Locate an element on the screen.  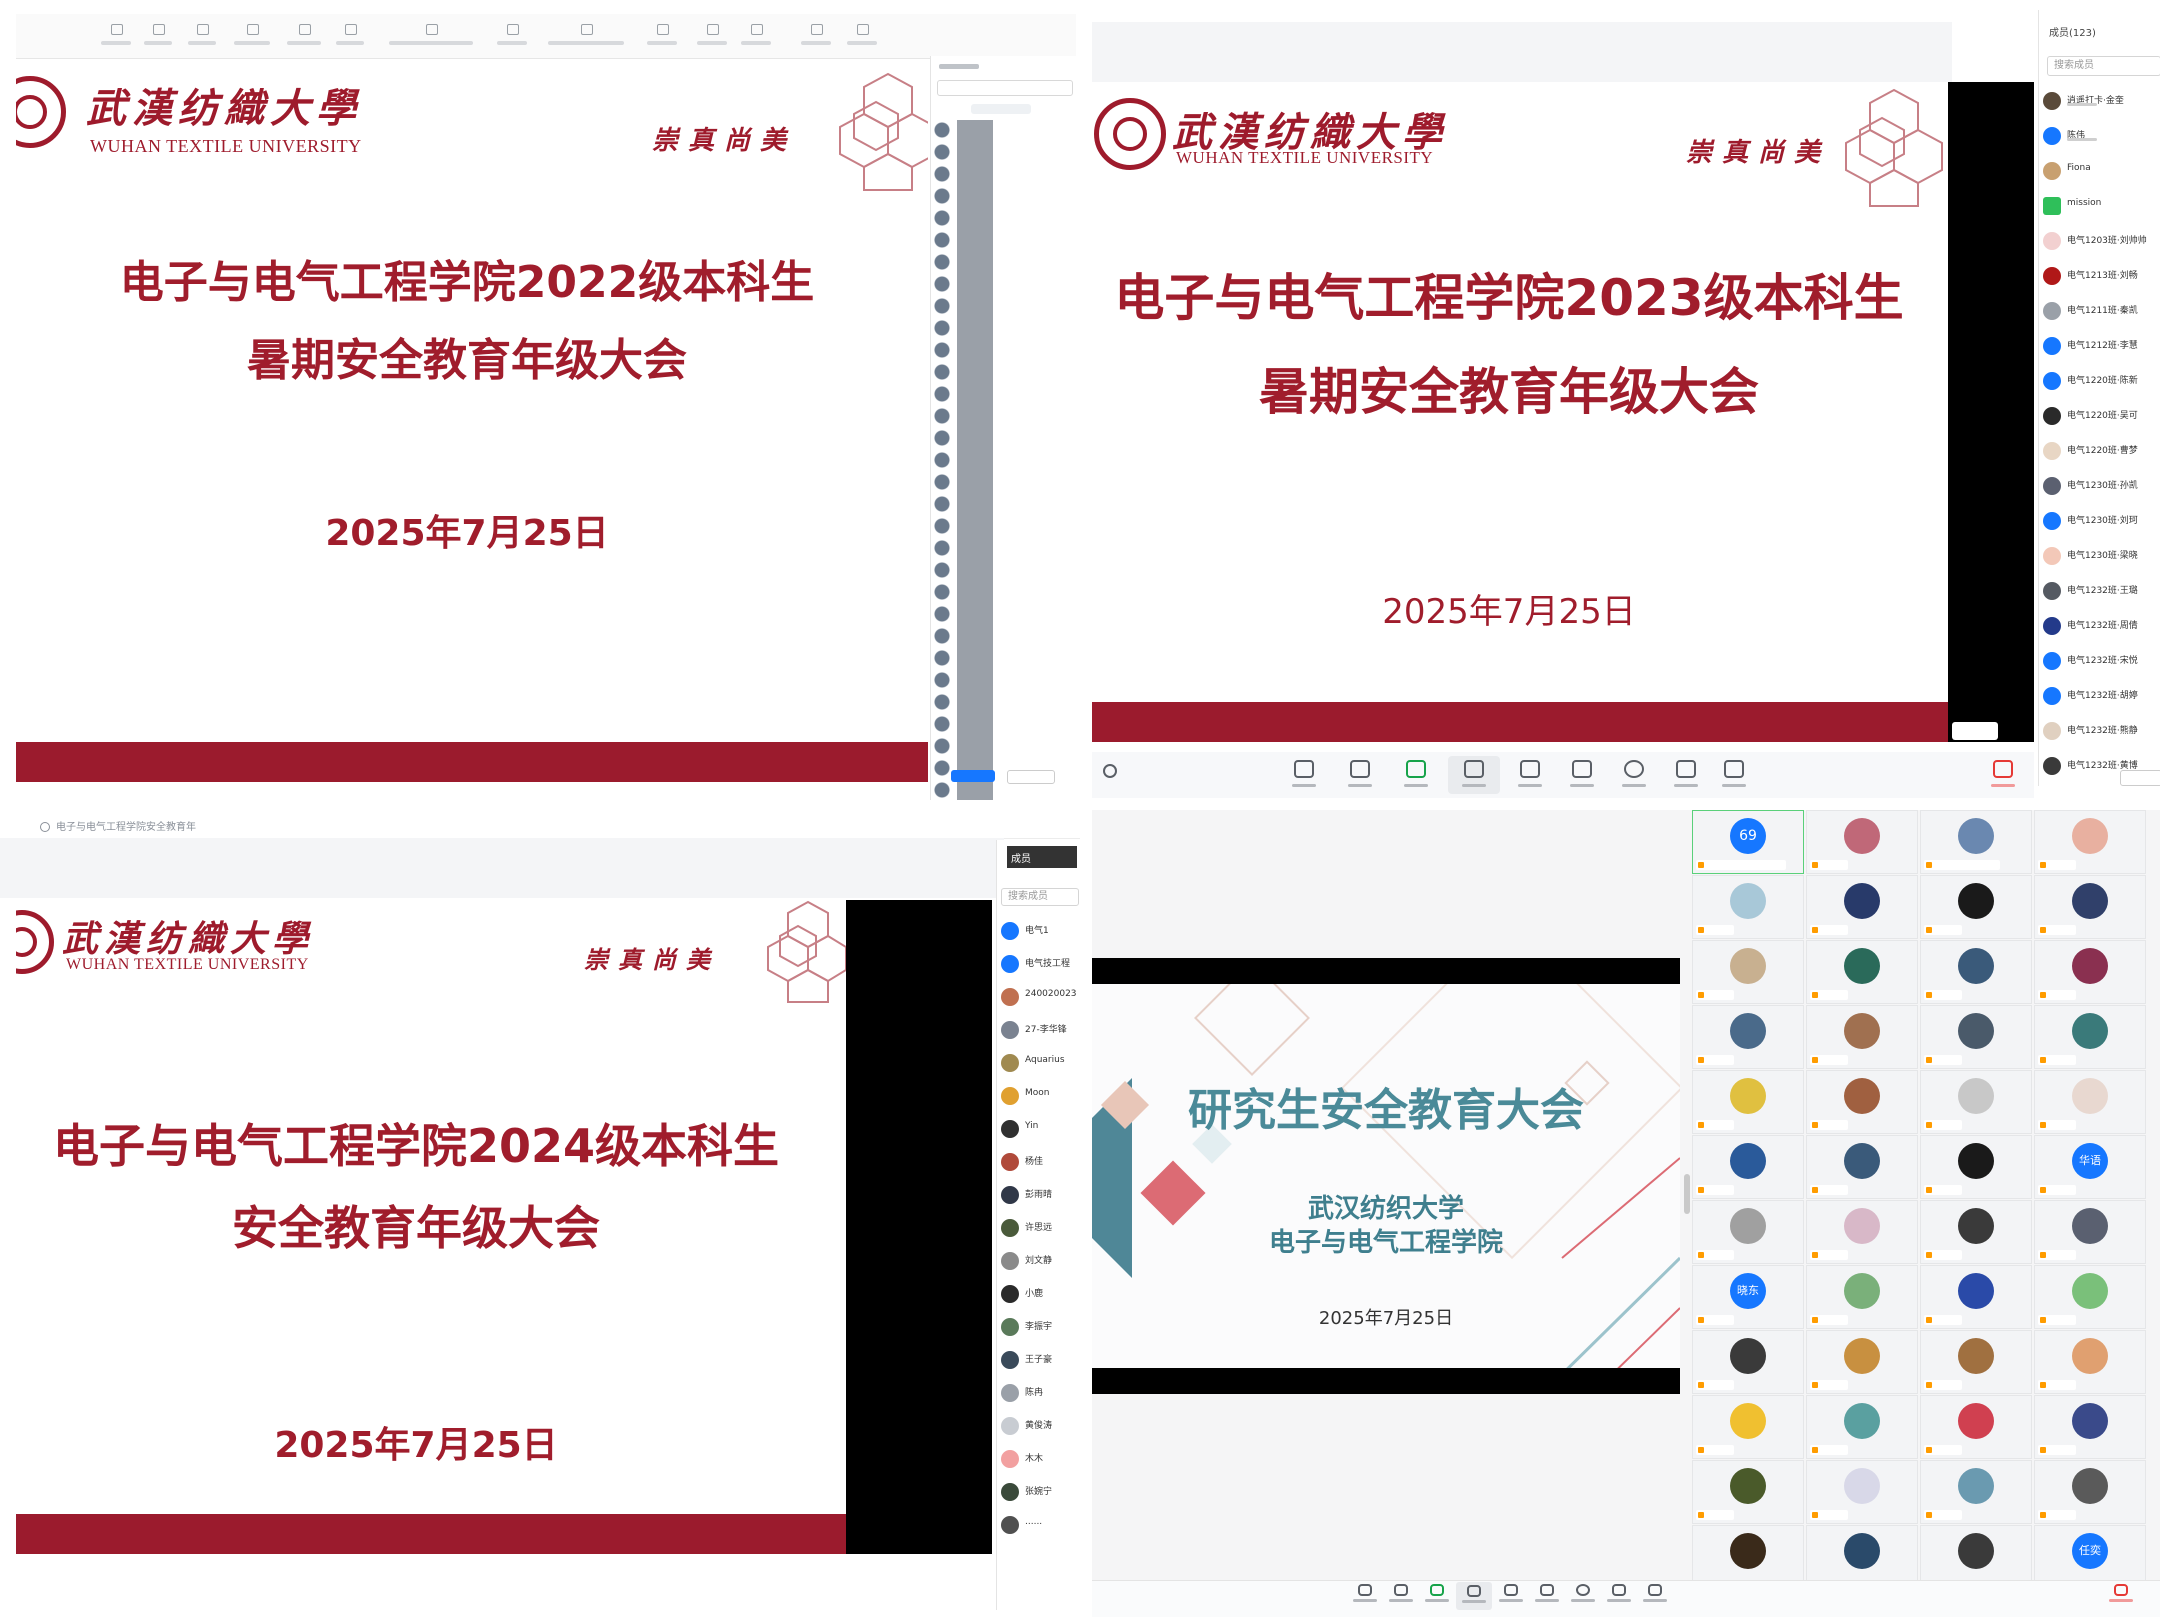
participant-row: 电气1232班·周倩 is located at coordinates (2099, 627).